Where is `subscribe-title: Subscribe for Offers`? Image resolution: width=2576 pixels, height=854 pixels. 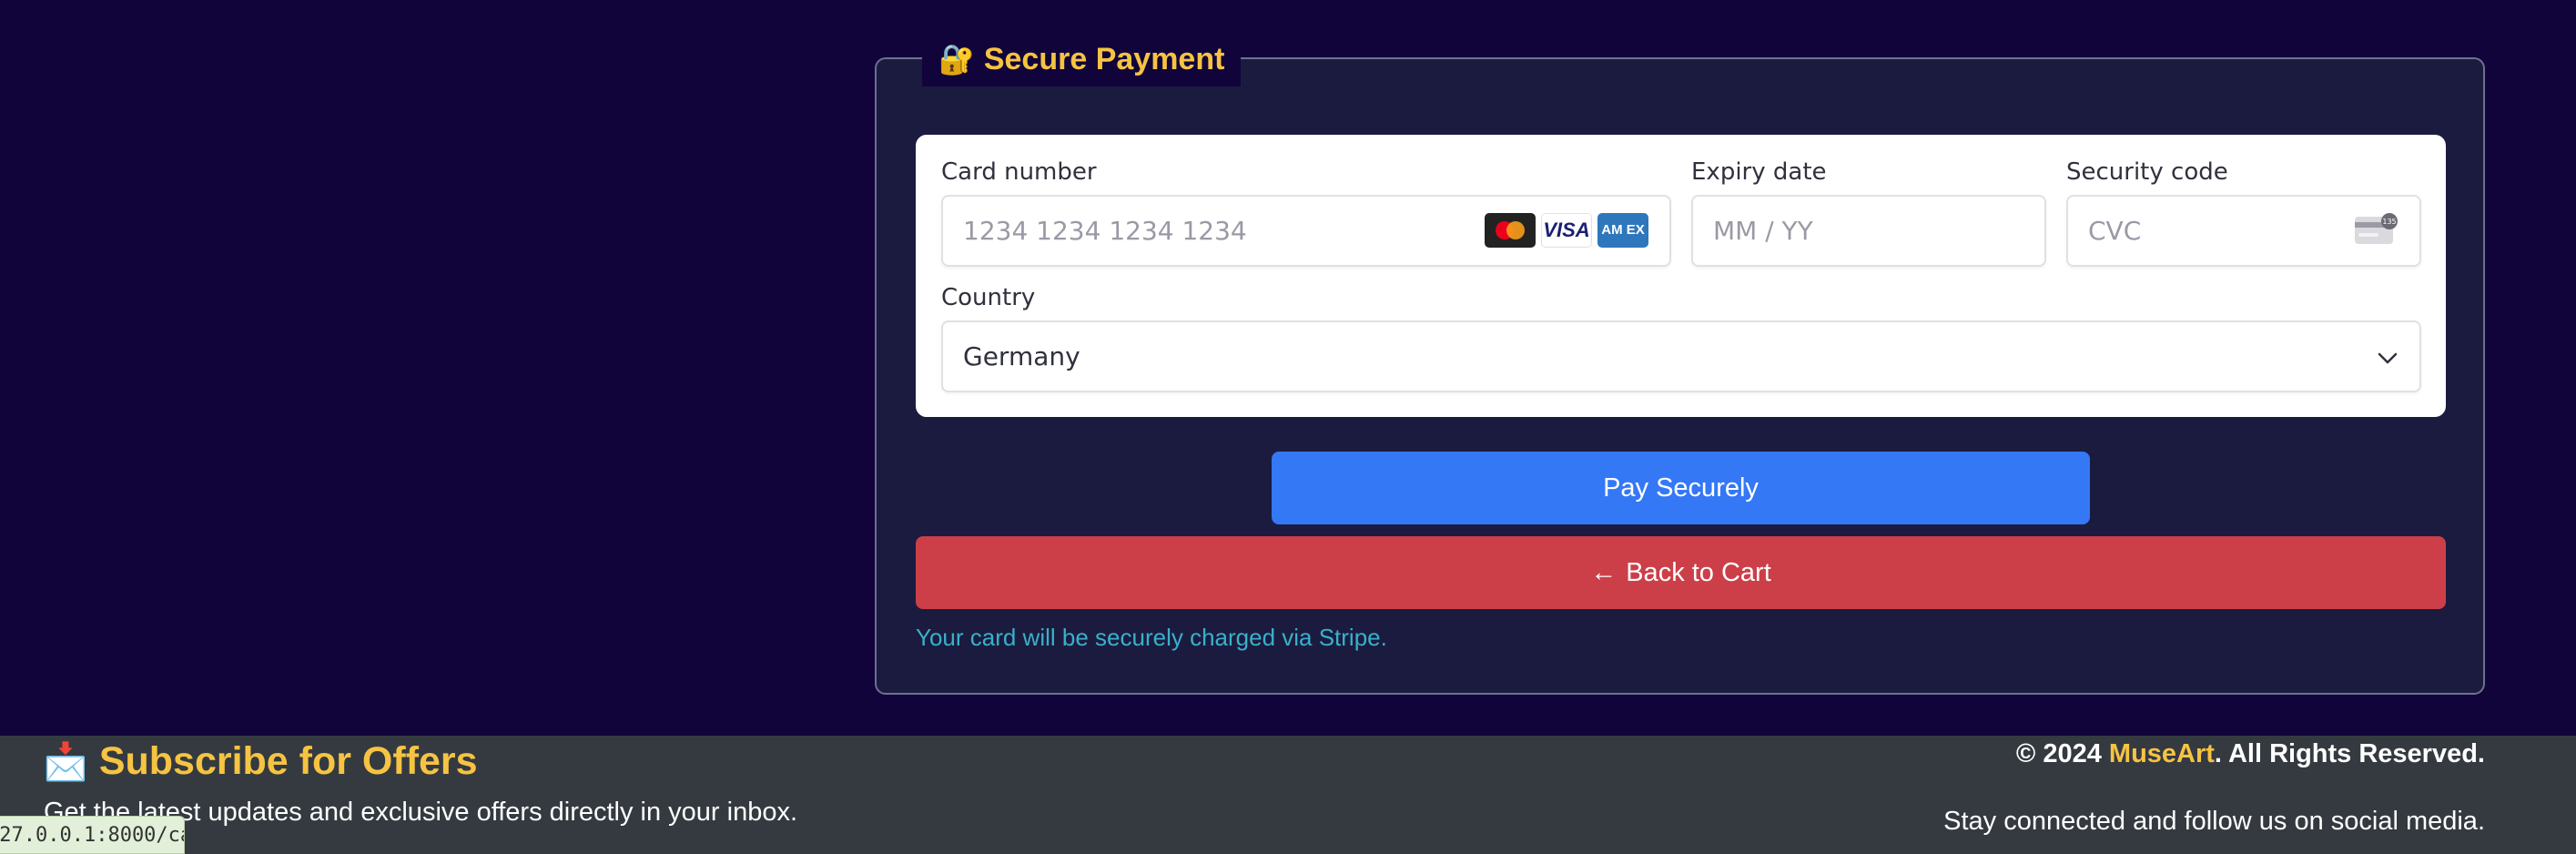 subscribe-title: Subscribe for Offers is located at coordinates (288, 760).